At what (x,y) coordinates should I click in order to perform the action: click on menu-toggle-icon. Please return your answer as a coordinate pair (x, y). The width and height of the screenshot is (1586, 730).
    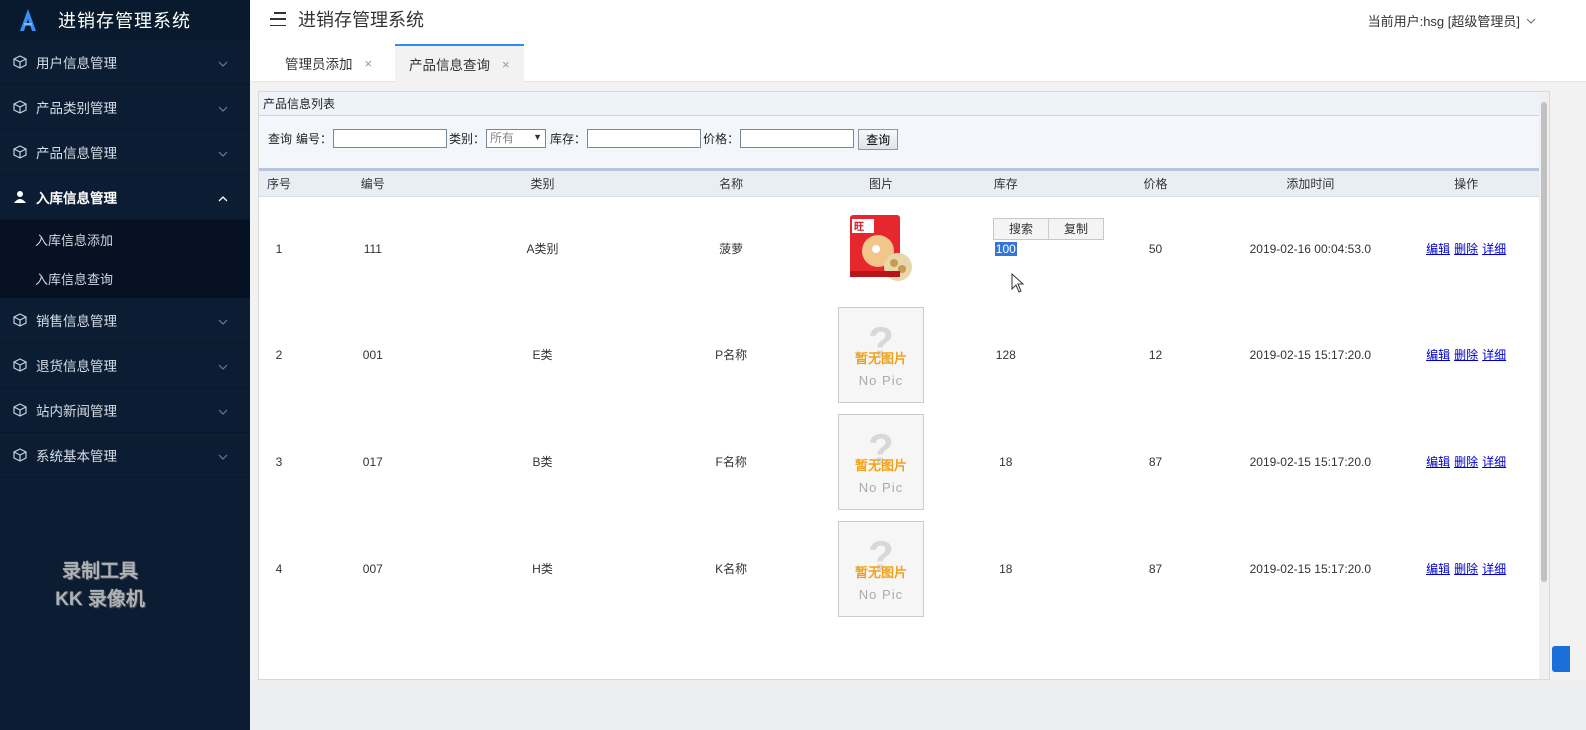
    Looking at the image, I should click on (278, 19).